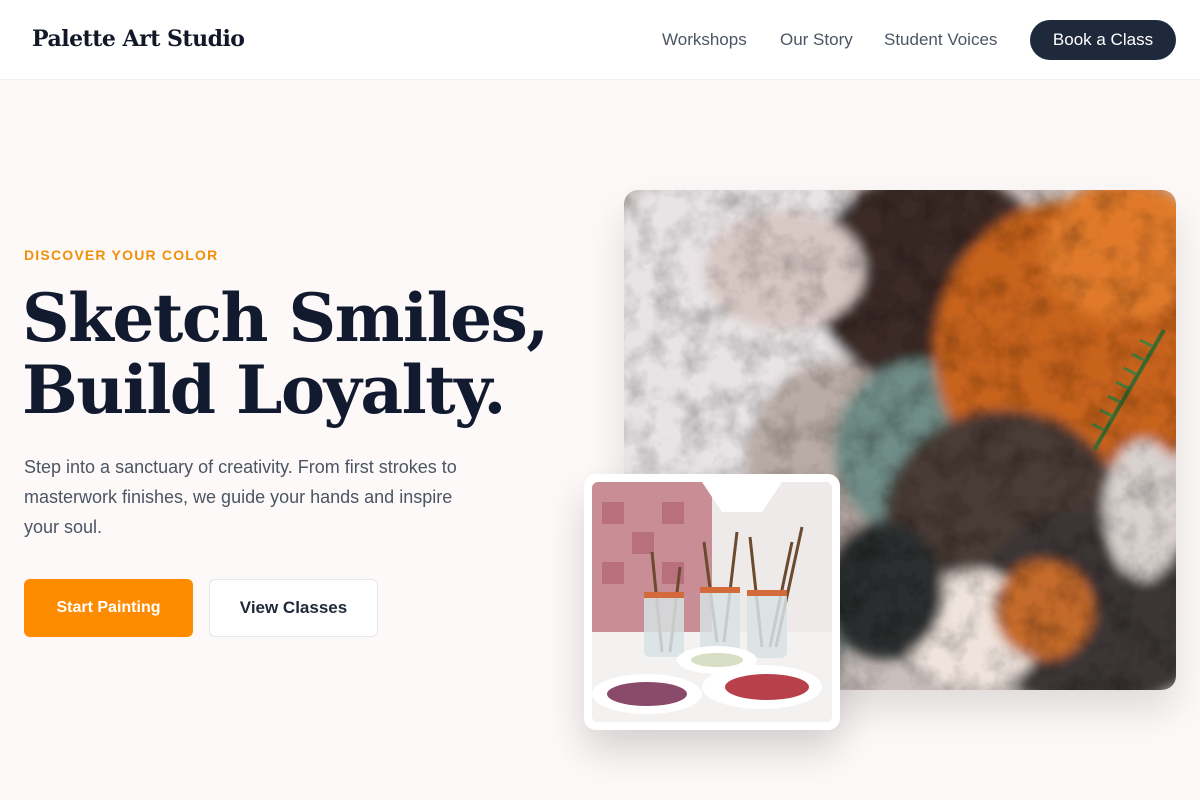 The width and height of the screenshot is (1200, 800). What do you see at coordinates (138, 39) in the screenshot?
I see `brand-logo-text: Palette Art Studio` at bounding box center [138, 39].